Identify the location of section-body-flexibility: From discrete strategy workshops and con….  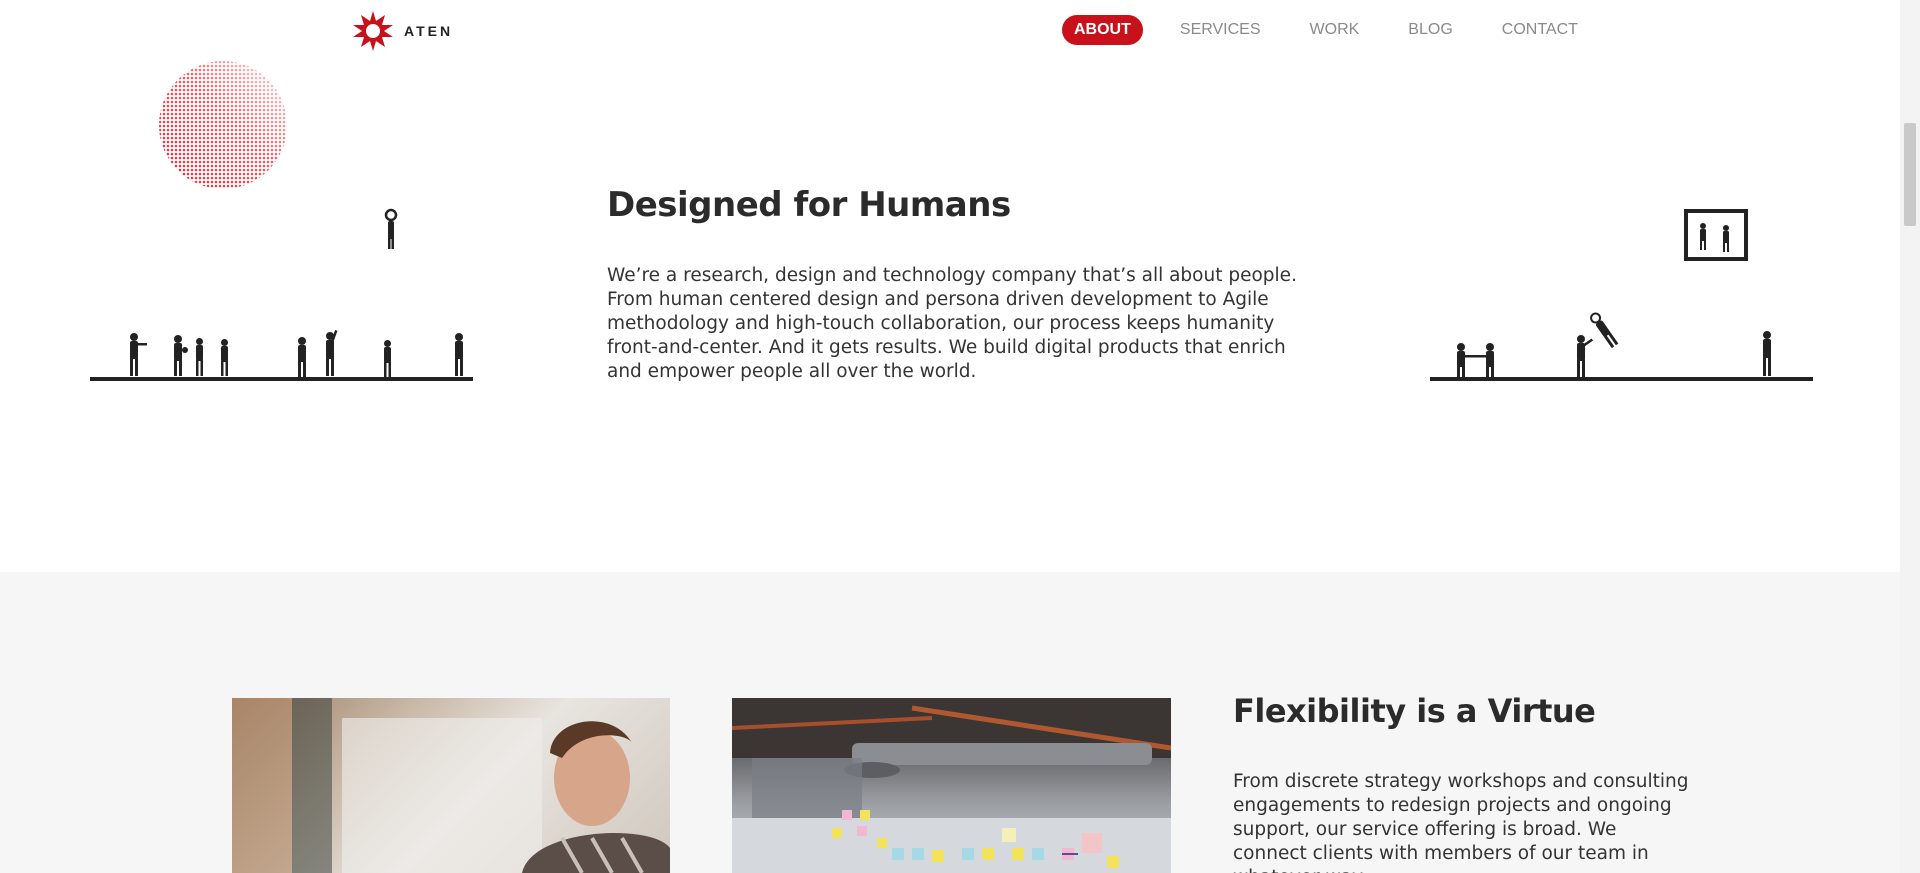
(1461, 822).